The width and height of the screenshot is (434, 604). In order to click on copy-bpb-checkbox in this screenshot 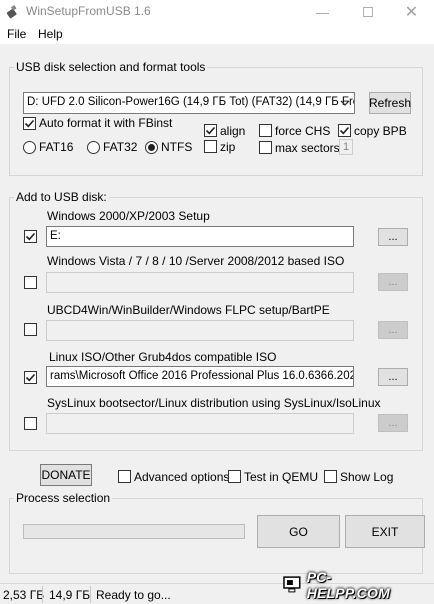, I will do `click(344, 130)`.